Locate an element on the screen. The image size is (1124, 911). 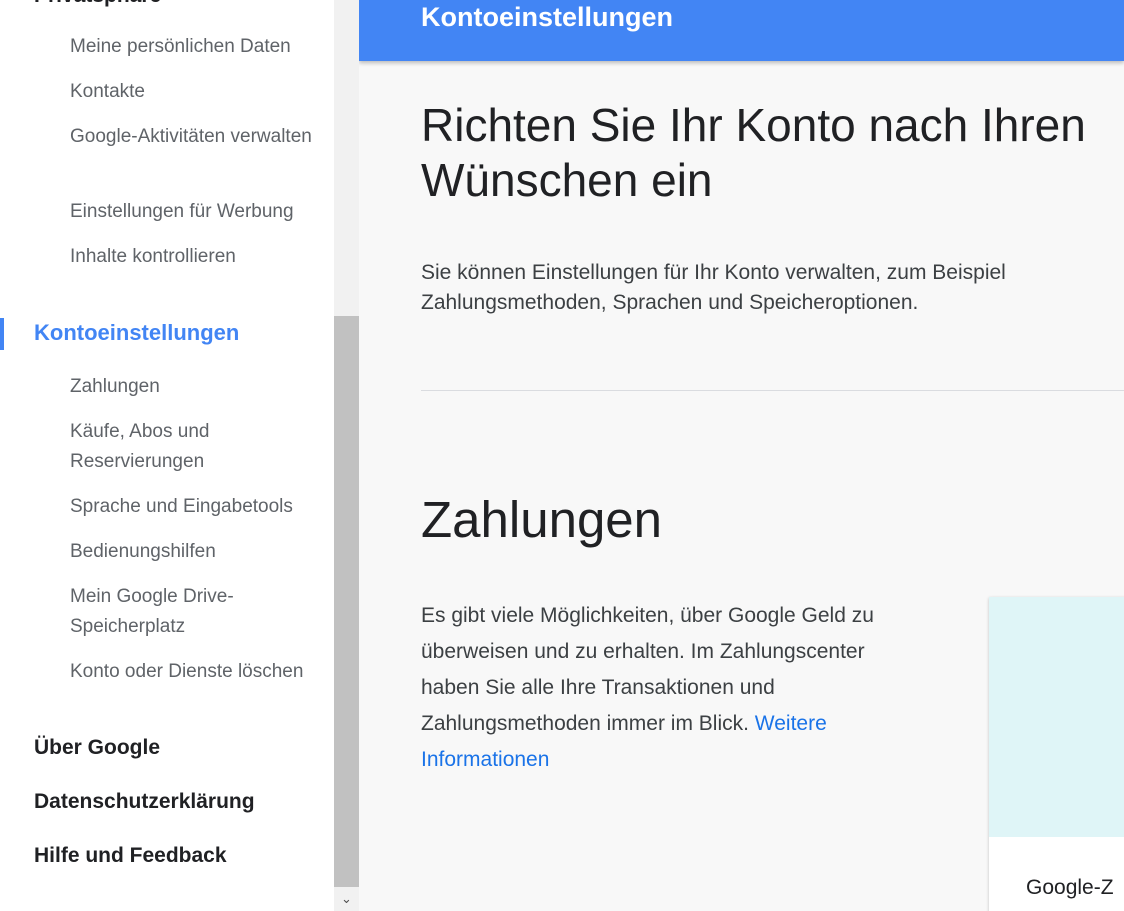
sidebar-item-google-activity: Google-Aktivitäten verwalten is located at coordinates (201, 137).